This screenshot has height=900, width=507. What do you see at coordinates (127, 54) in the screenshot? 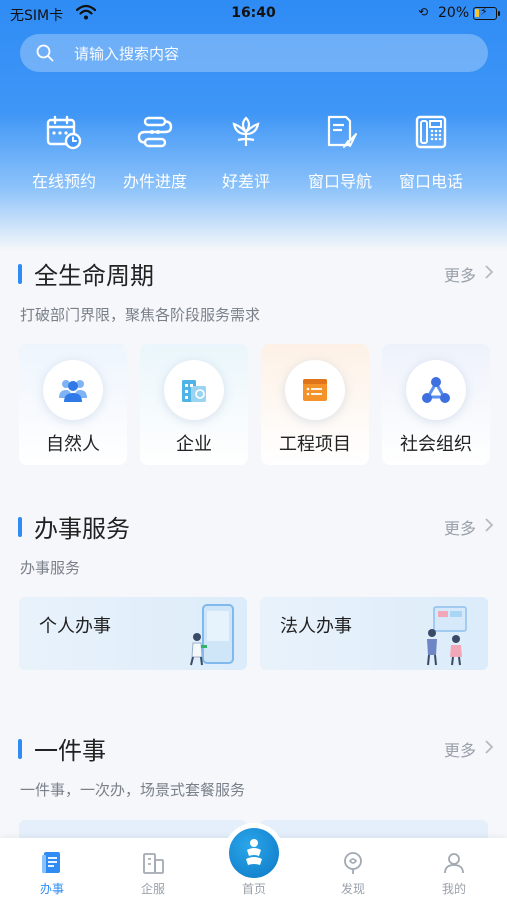
I see `search-placeholder: 请输入搜索内容` at bounding box center [127, 54].